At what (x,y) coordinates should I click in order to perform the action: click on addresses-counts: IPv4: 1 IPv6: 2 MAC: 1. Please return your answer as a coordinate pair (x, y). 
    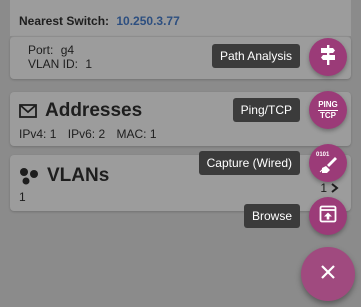
    Looking at the image, I should click on (185, 134).